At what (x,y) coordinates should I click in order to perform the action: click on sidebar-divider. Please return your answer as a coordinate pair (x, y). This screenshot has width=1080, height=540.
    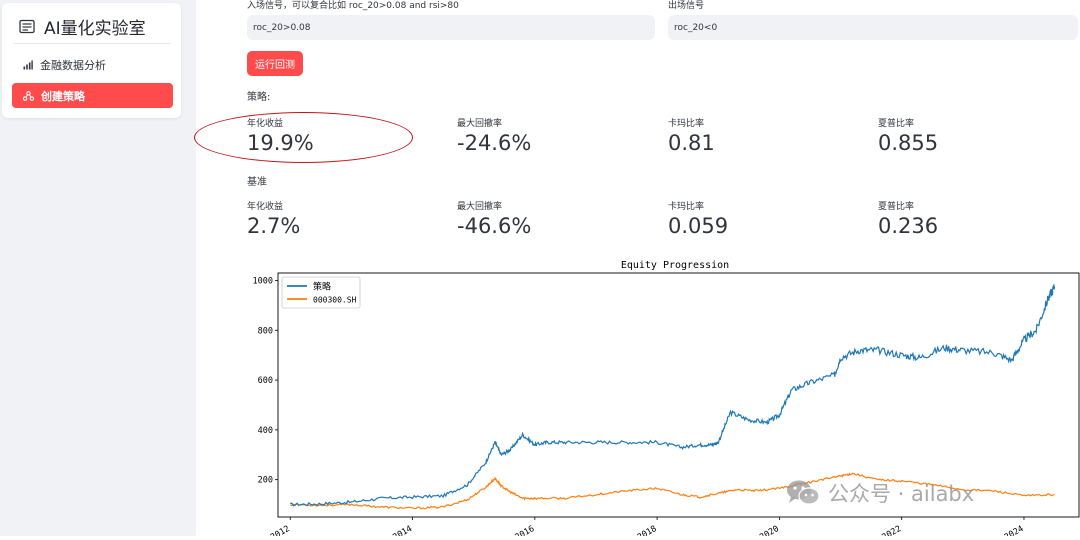
    Looking at the image, I should click on (92, 43).